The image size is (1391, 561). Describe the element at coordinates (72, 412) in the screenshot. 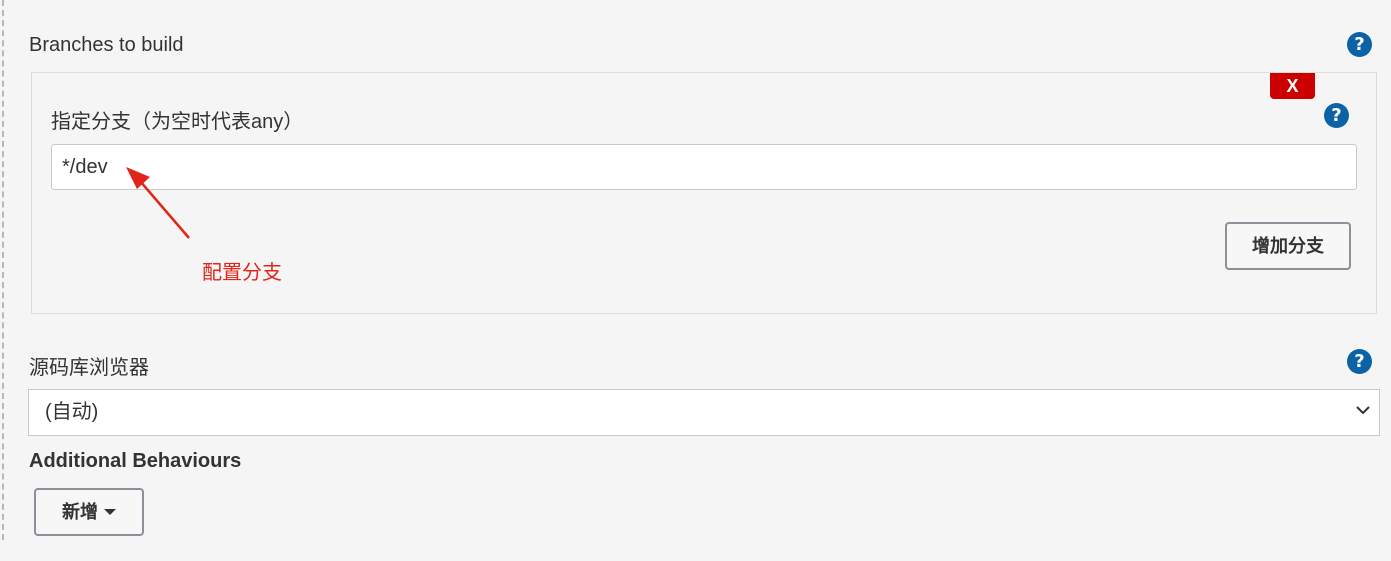

I see `repo-browser-selected-value: (自动)` at that location.